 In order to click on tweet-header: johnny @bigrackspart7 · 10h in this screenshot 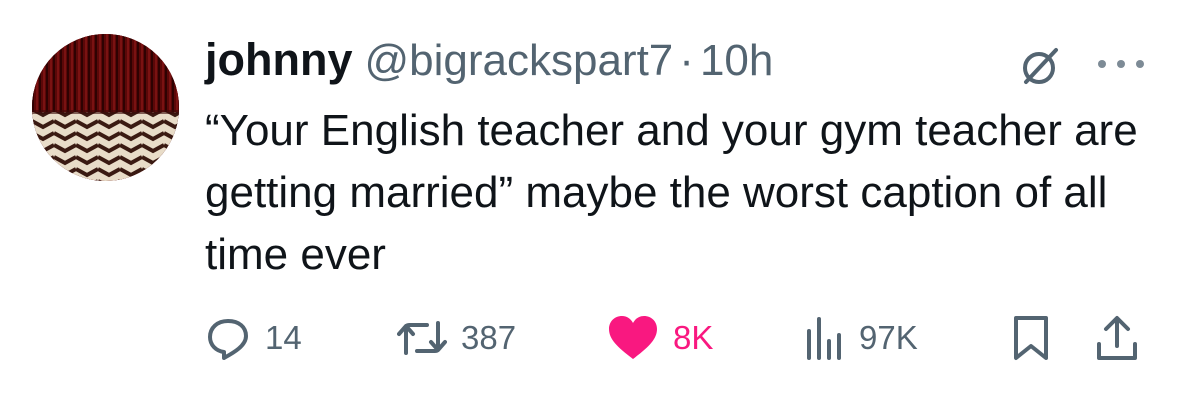, I will do `click(489, 62)`.